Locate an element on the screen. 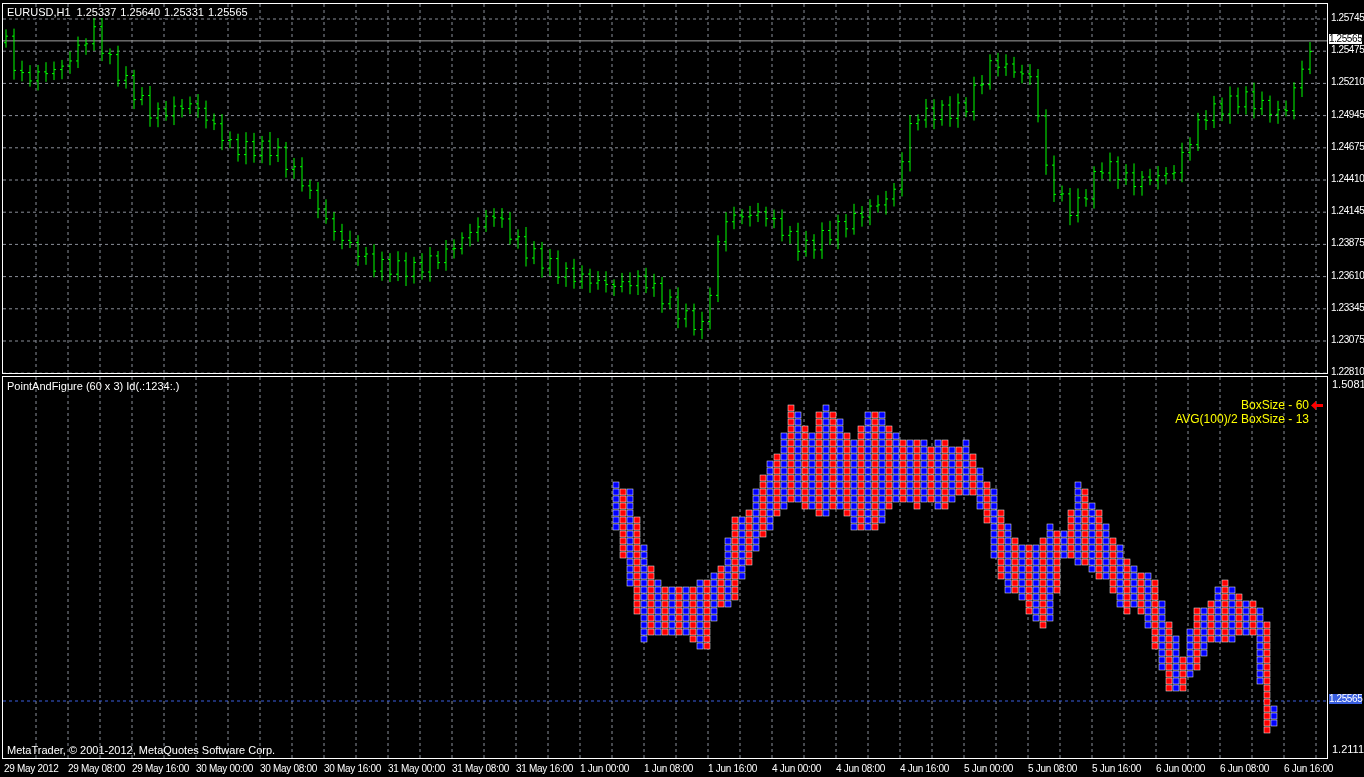  time-axis-label: 5 Jun 16:00 is located at coordinates (1116, 768).